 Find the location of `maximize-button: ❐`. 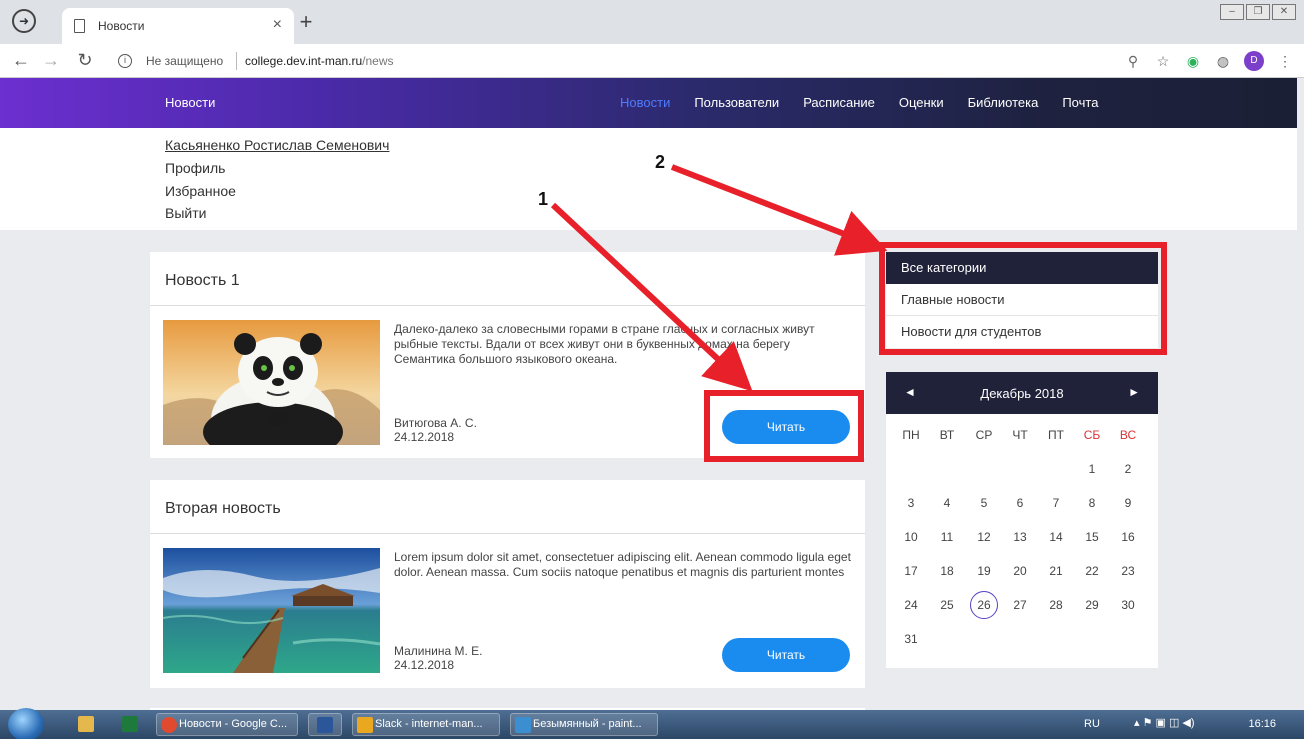

maximize-button: ❐ is located at coordinates (1258, 12).